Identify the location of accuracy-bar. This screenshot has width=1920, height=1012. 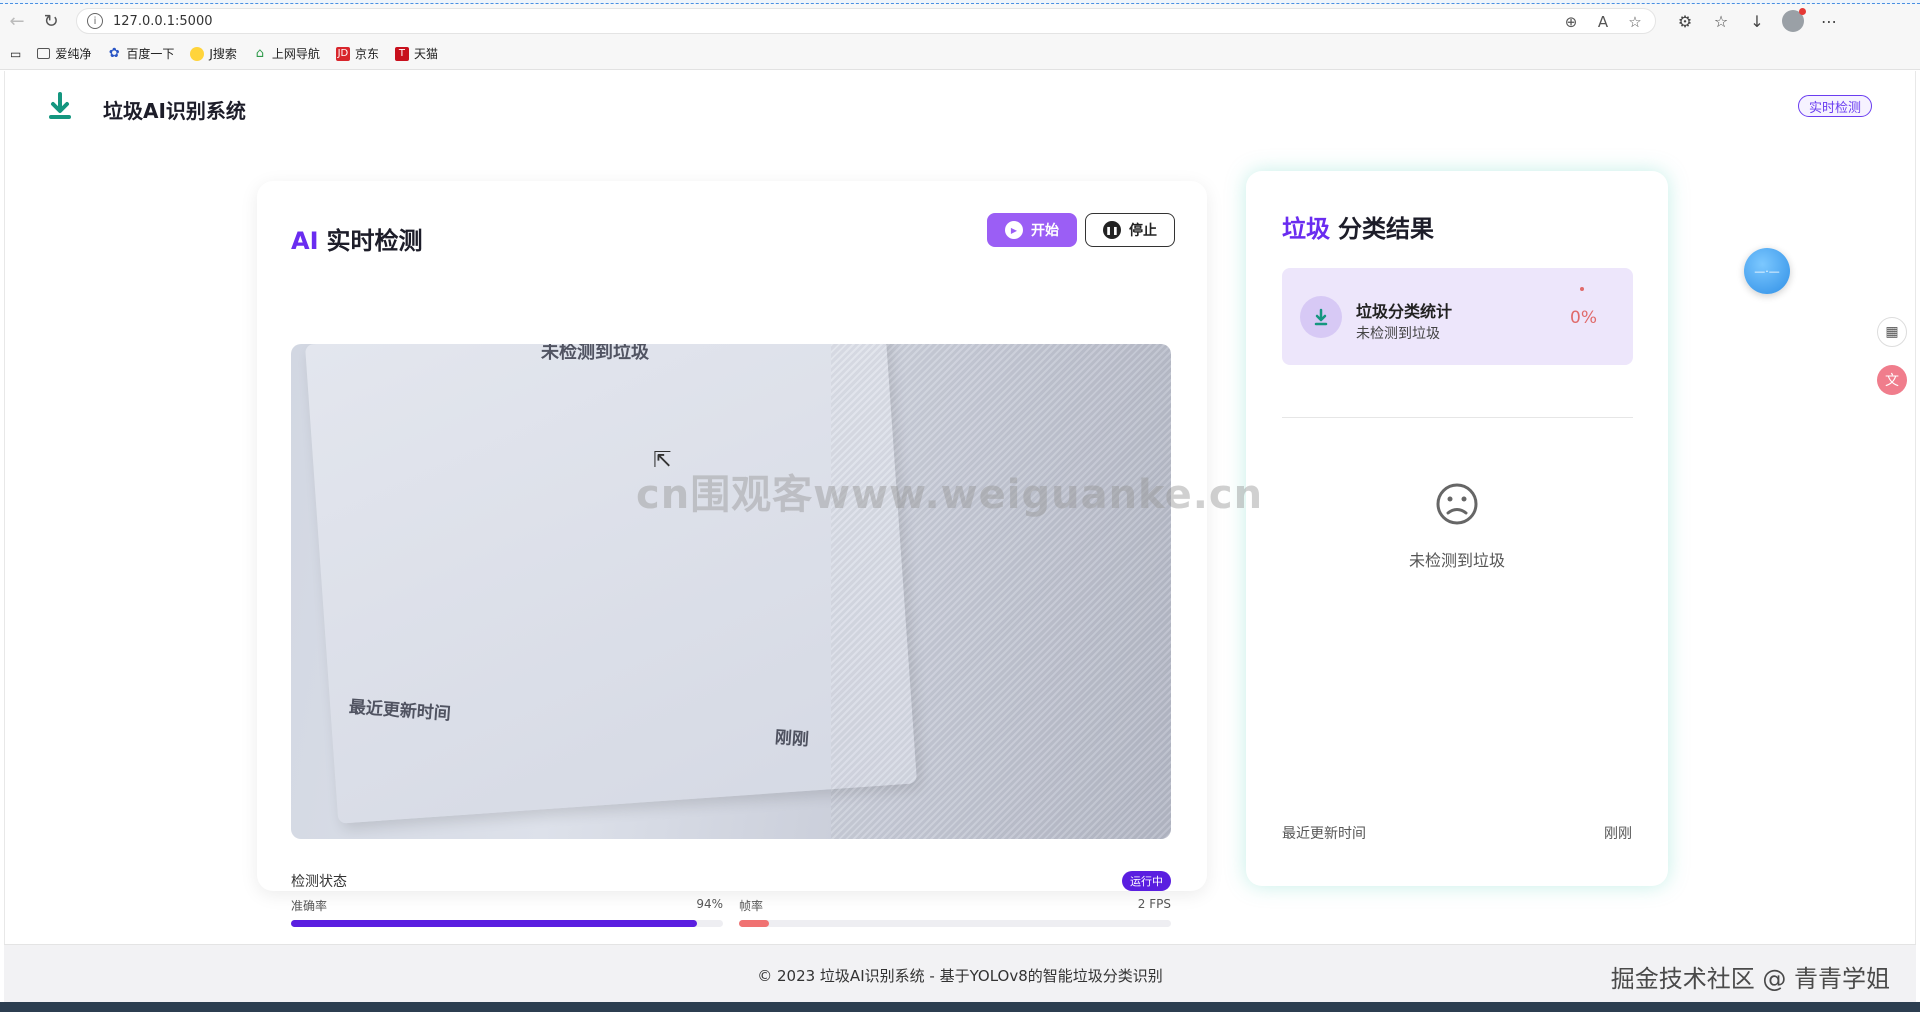
(507, 923).